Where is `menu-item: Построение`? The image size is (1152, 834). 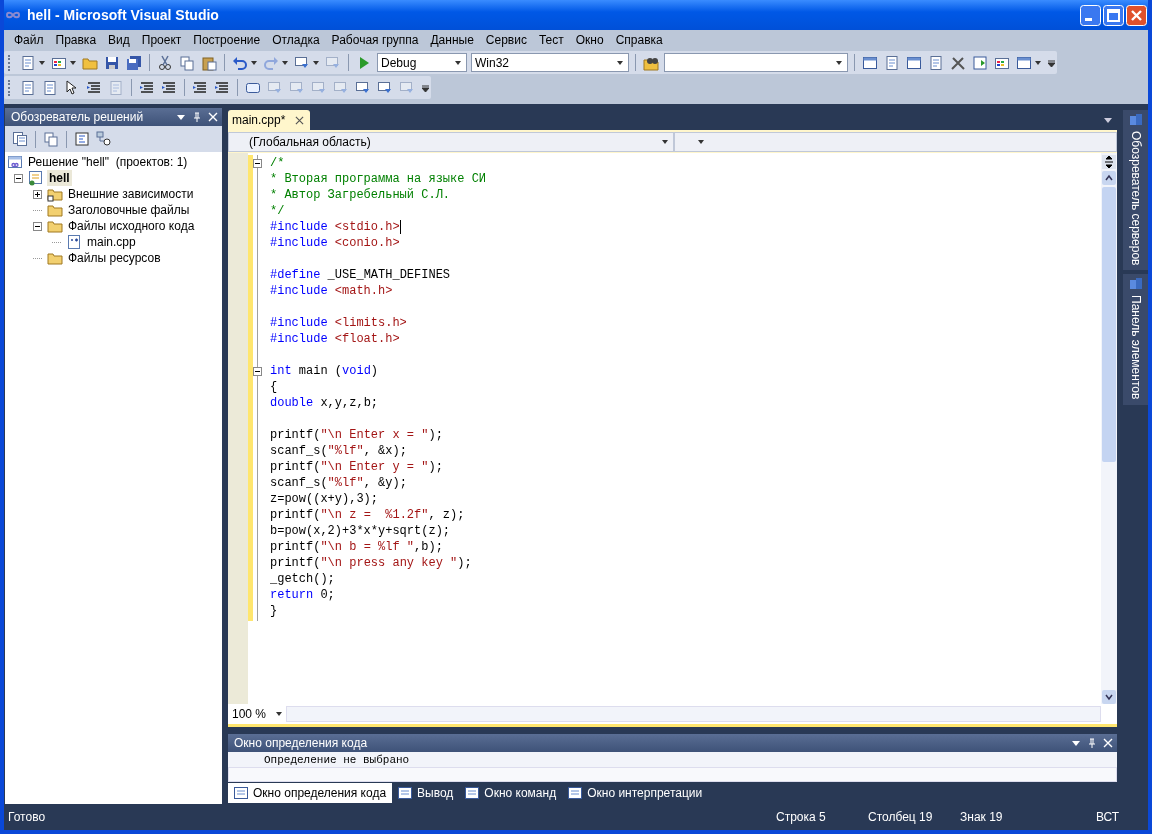 menu-item: Построение is located at coordinates (227, 40).